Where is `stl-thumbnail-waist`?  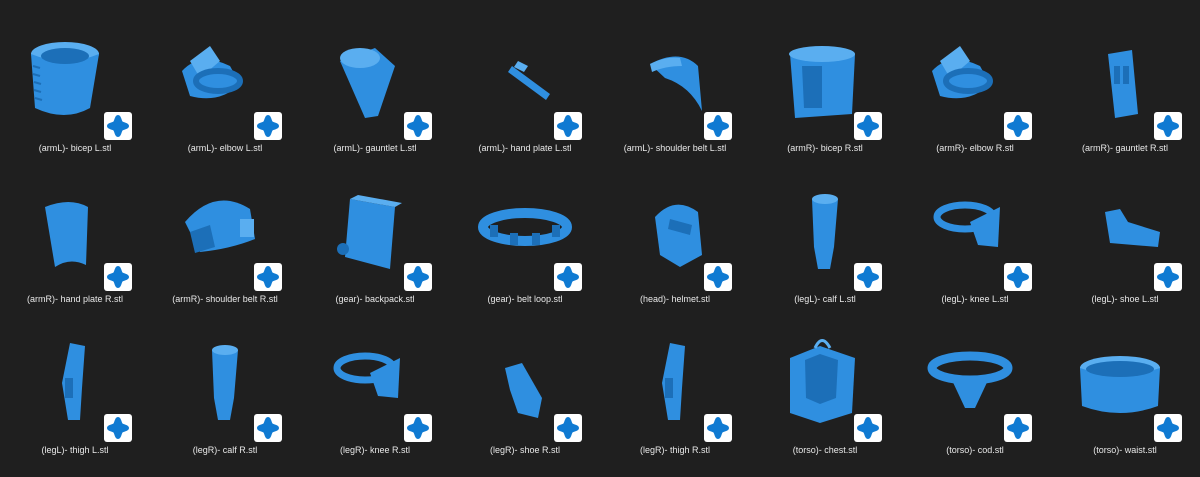
stl-thumbnail-waist is located at coordinates (1125, 378).